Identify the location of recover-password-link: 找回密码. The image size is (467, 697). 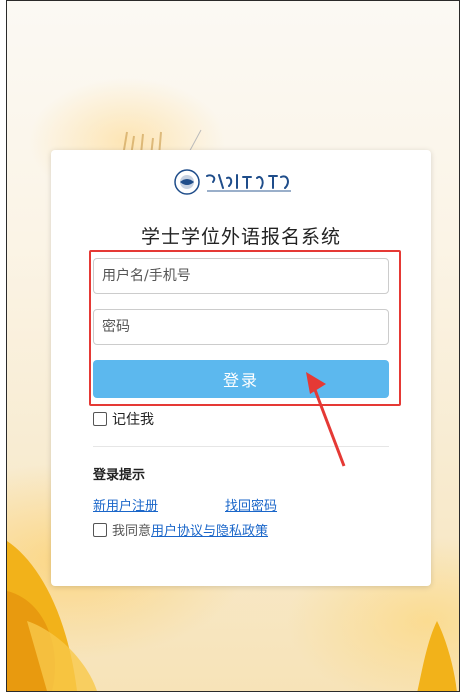
(251, 504).